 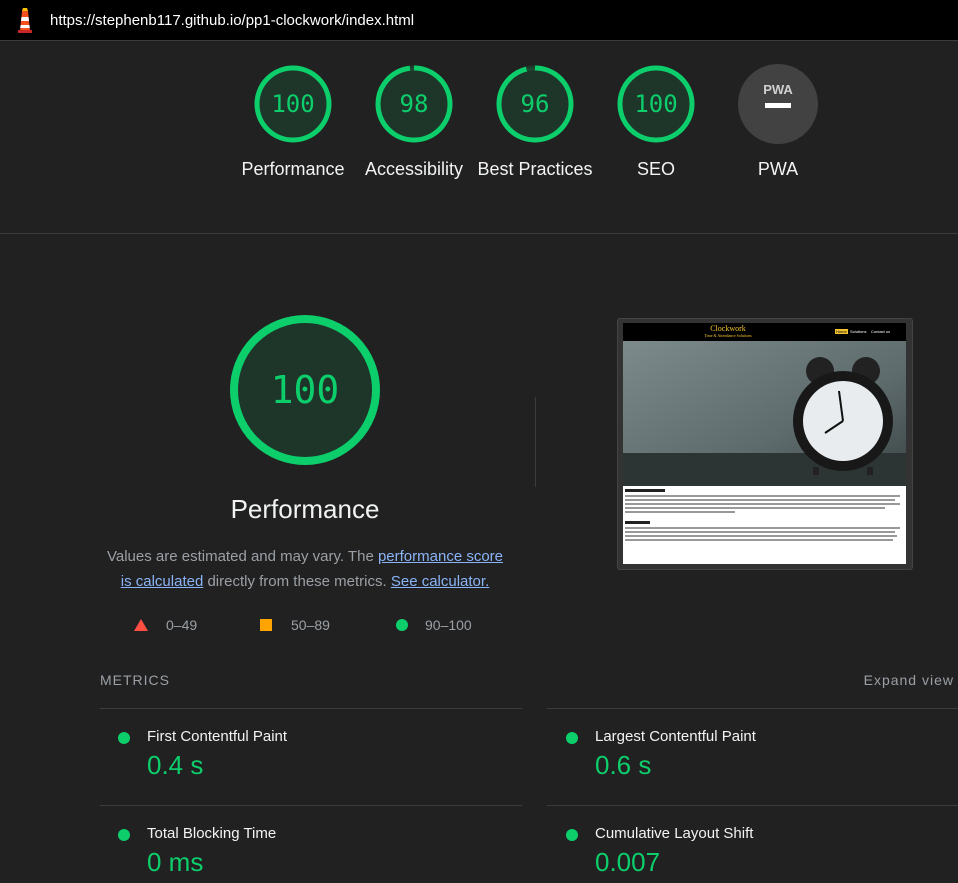 I want to click on big-gauge-score: 100, so click(x=305, y=390).